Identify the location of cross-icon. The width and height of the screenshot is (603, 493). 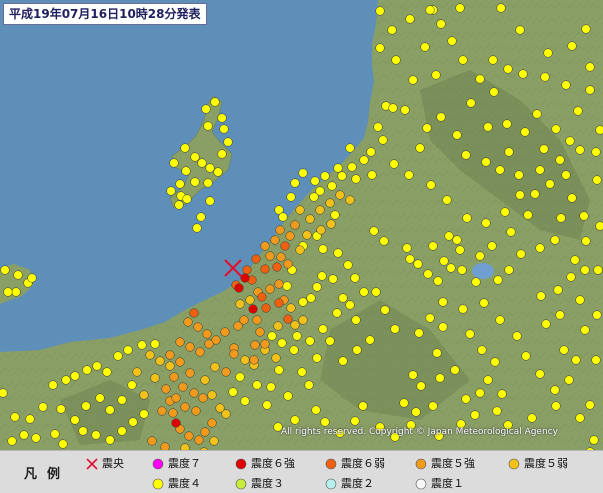
(92, 464).